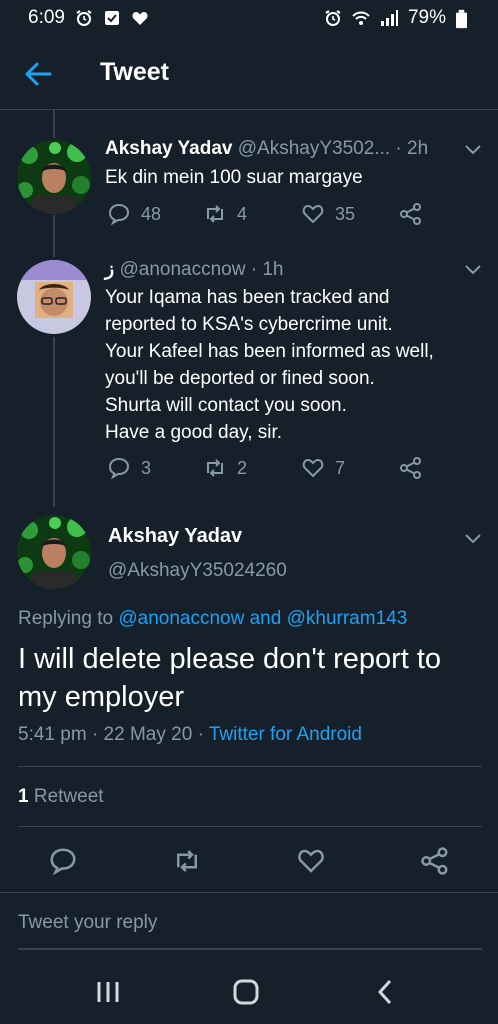  What do you see at coordinates (270, 471) in the screenshot?
I see `tweet-actions: 3 2 7` at bounding box center [270, 471].